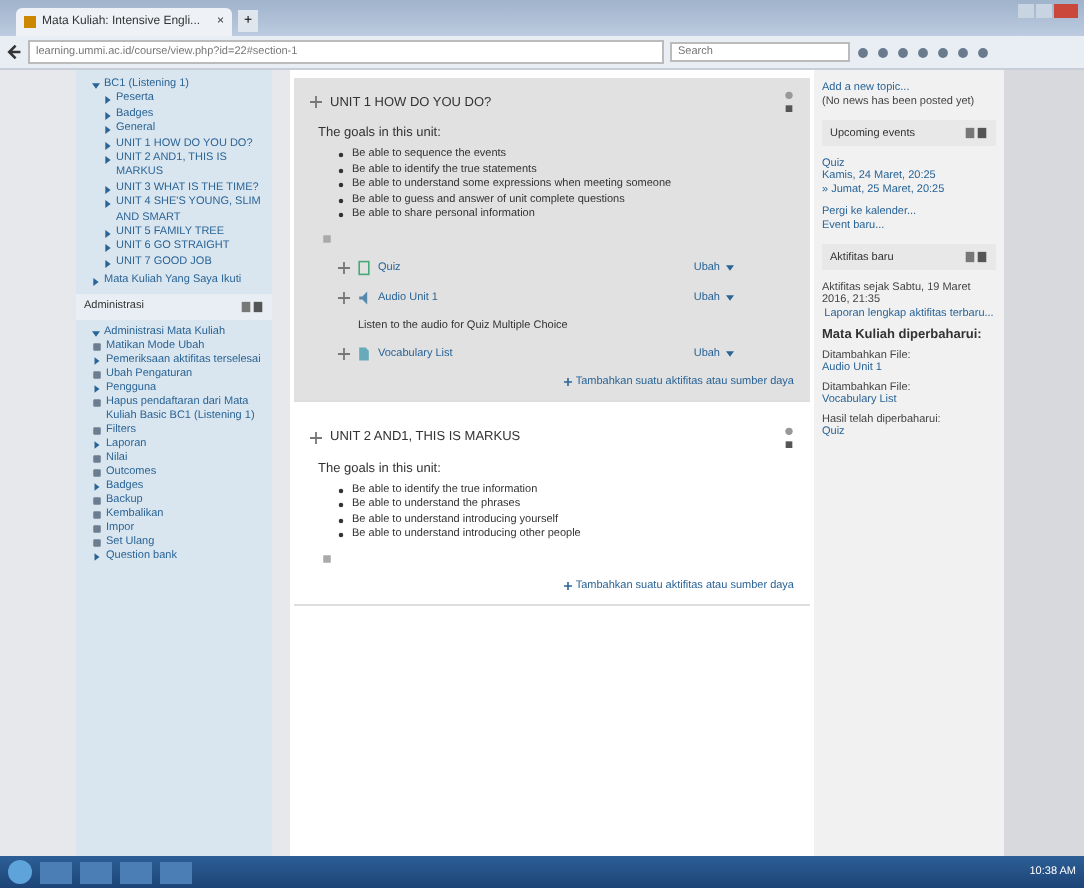  What do you see at coordinates (364, 267) in the screenshot?
I see `checklist-icon` at bounding box center [364, 267].